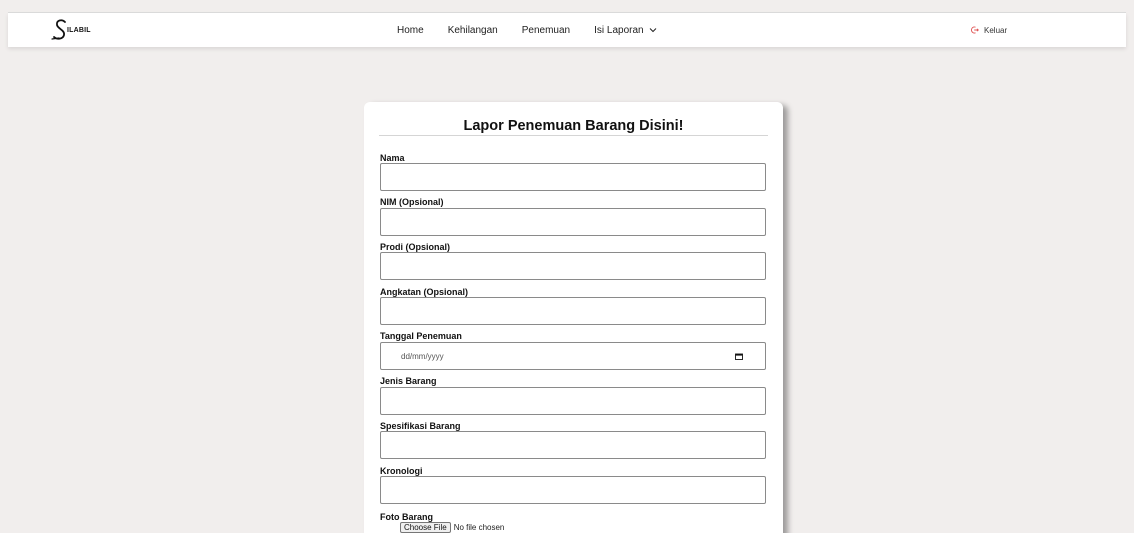 The width and height of the screenshot is (1134, 533). What do you see at coordinates (473, 30) in the screenshot?
I see `nav-kehilangan: Kehilangan` at bounding box center [473, 30].